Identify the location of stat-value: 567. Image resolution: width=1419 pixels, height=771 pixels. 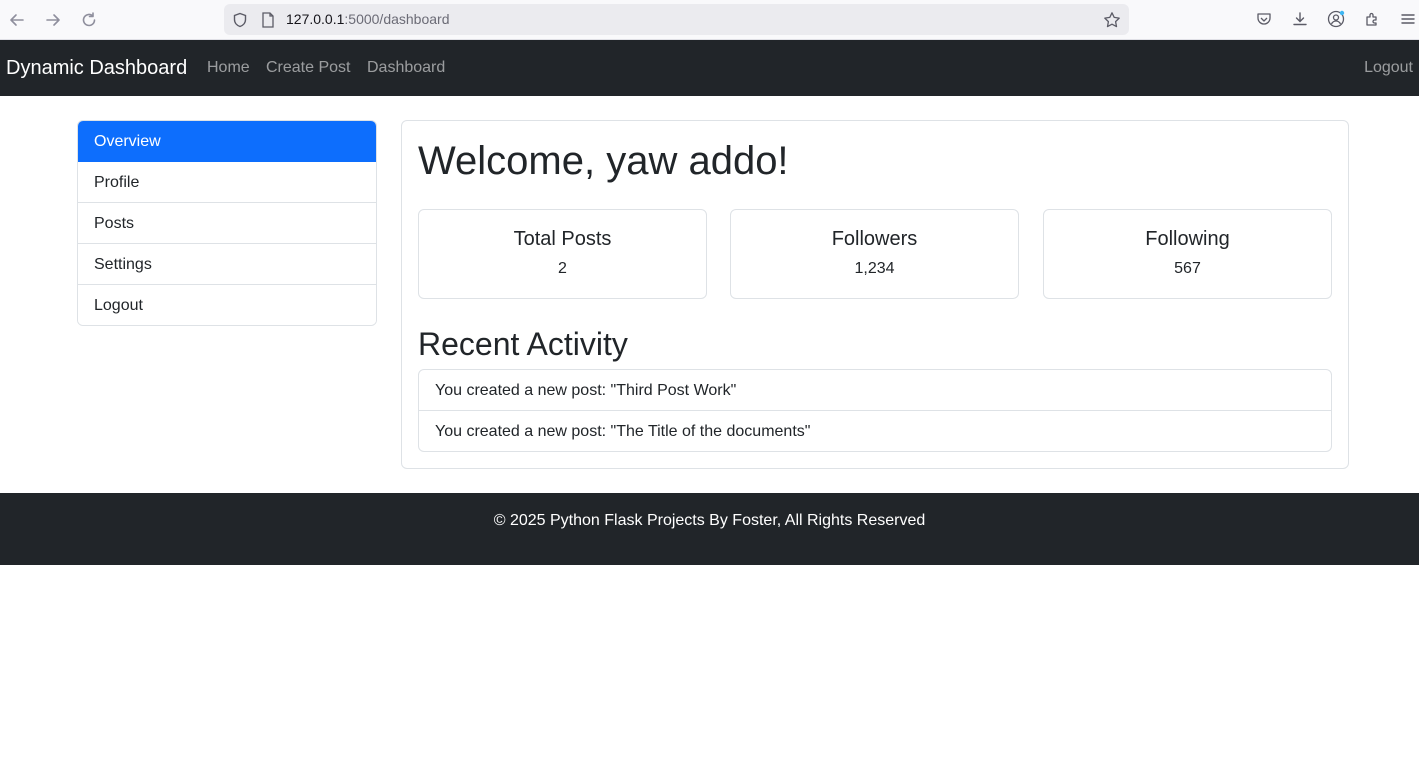
(1187, 268).